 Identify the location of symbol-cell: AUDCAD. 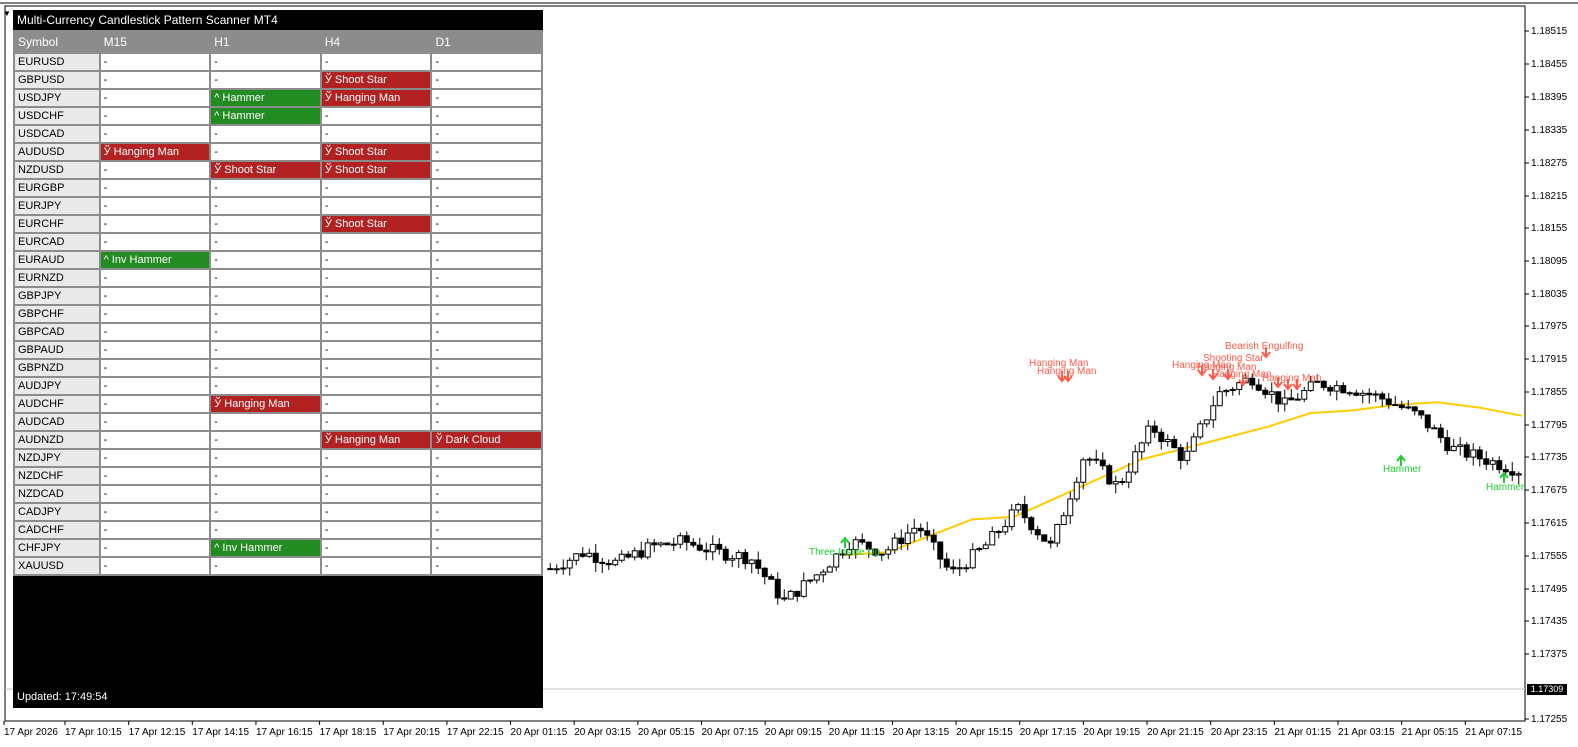
(57, 422).